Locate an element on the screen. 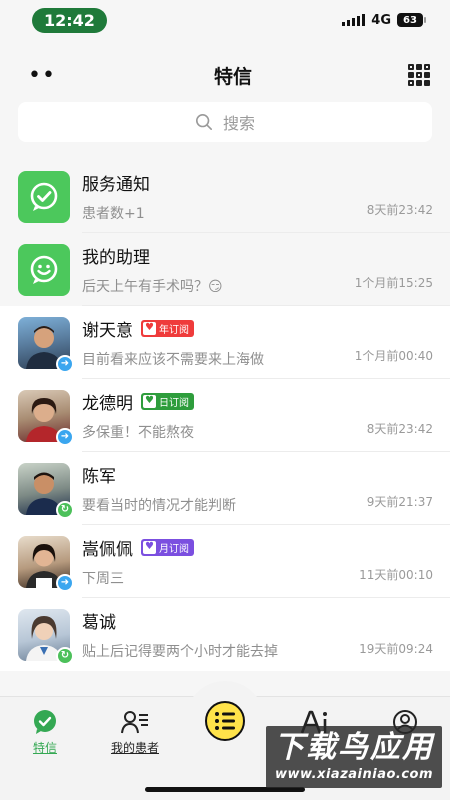  qr-code-icon is located at coordinates (418, 75).